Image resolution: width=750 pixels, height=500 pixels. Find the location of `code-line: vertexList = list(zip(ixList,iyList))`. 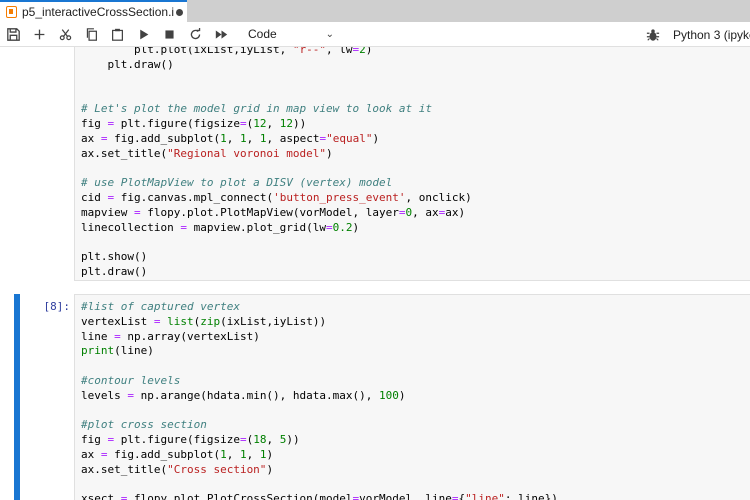

code-line: vertexList = list(zip(ixList,iyList)) is located at coordinates (415, 322).